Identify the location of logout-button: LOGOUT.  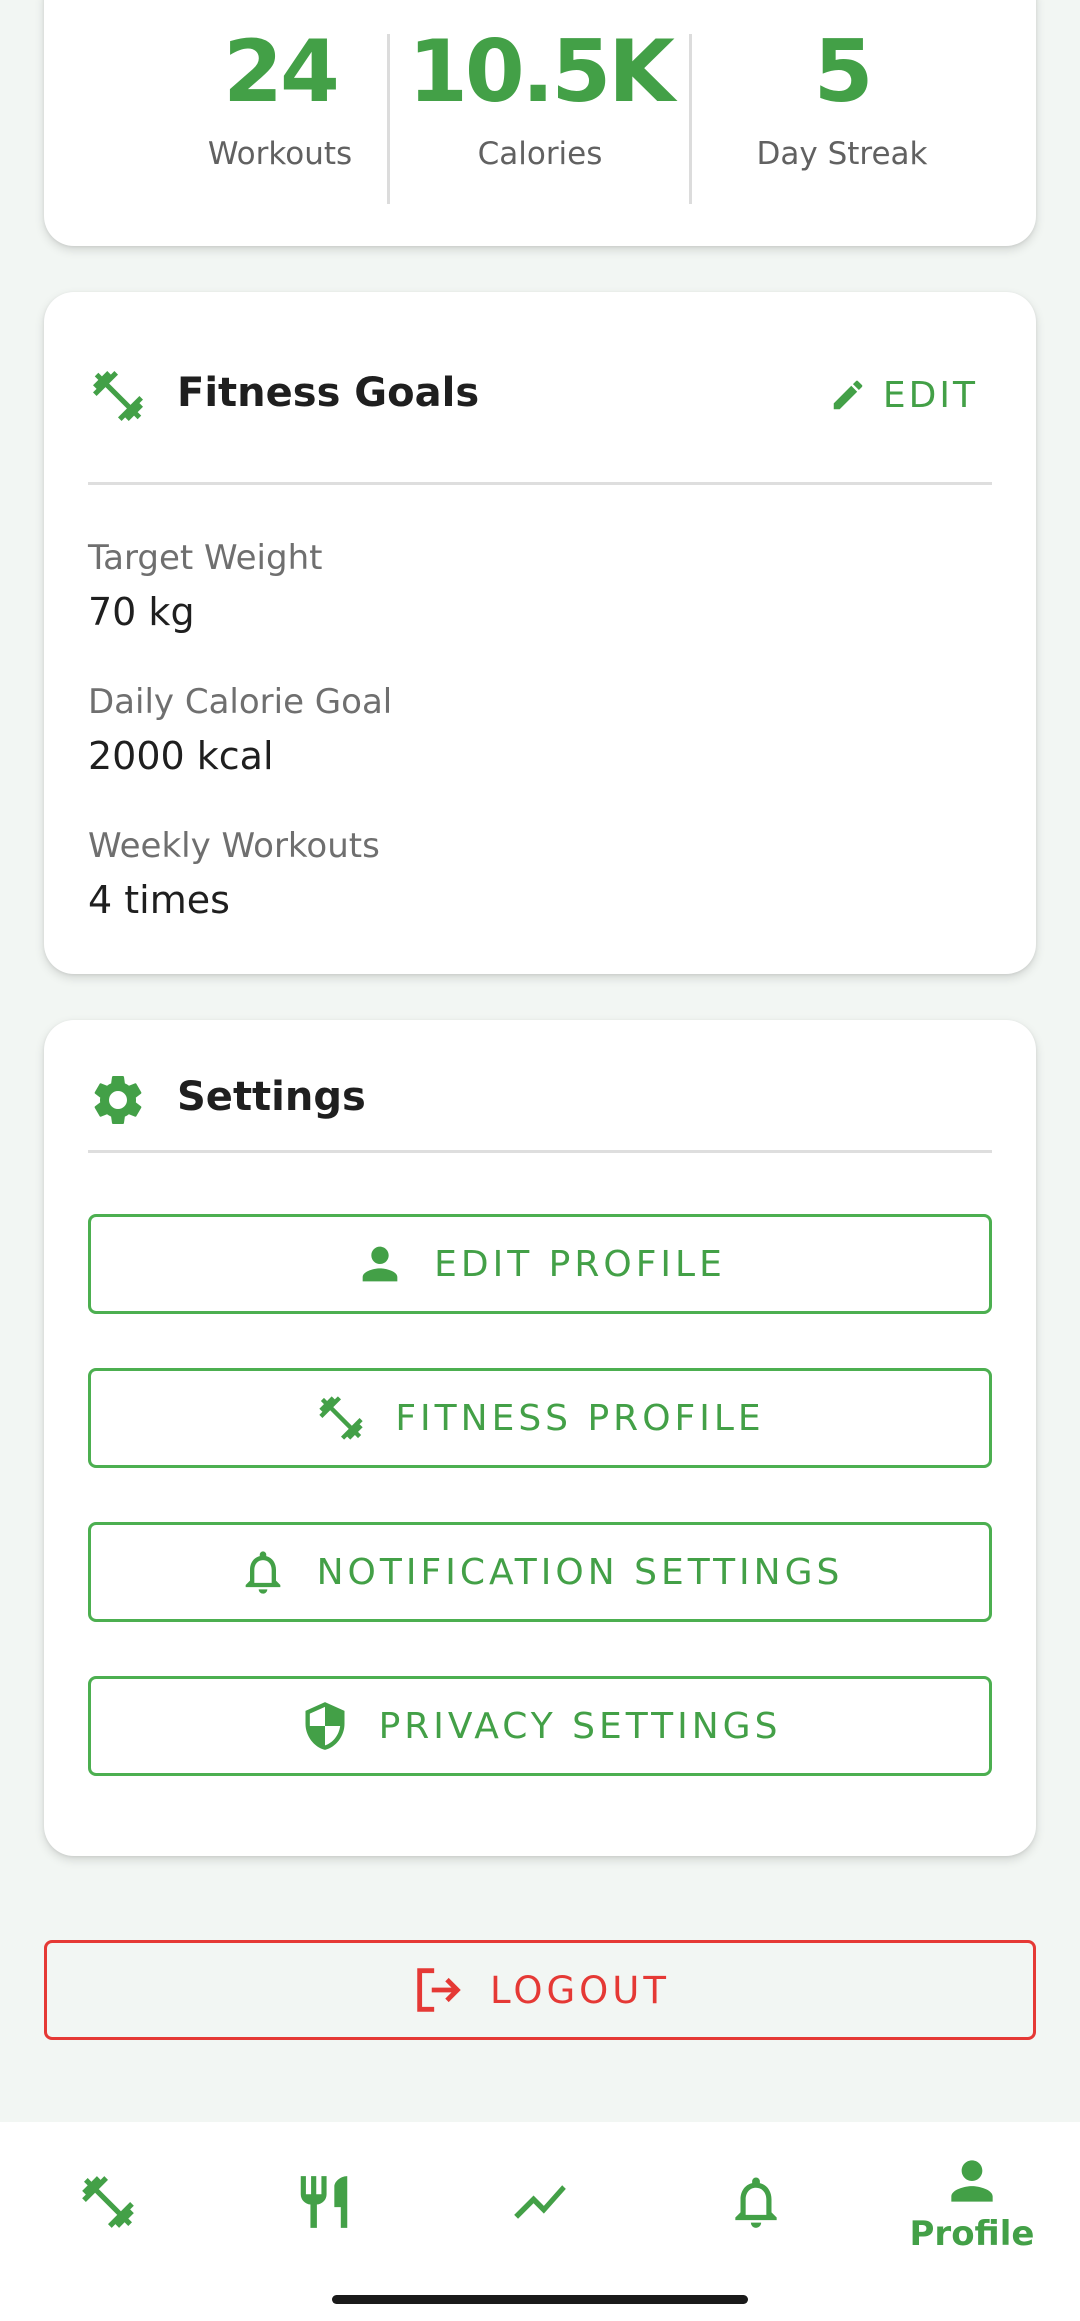
(540, 1990).